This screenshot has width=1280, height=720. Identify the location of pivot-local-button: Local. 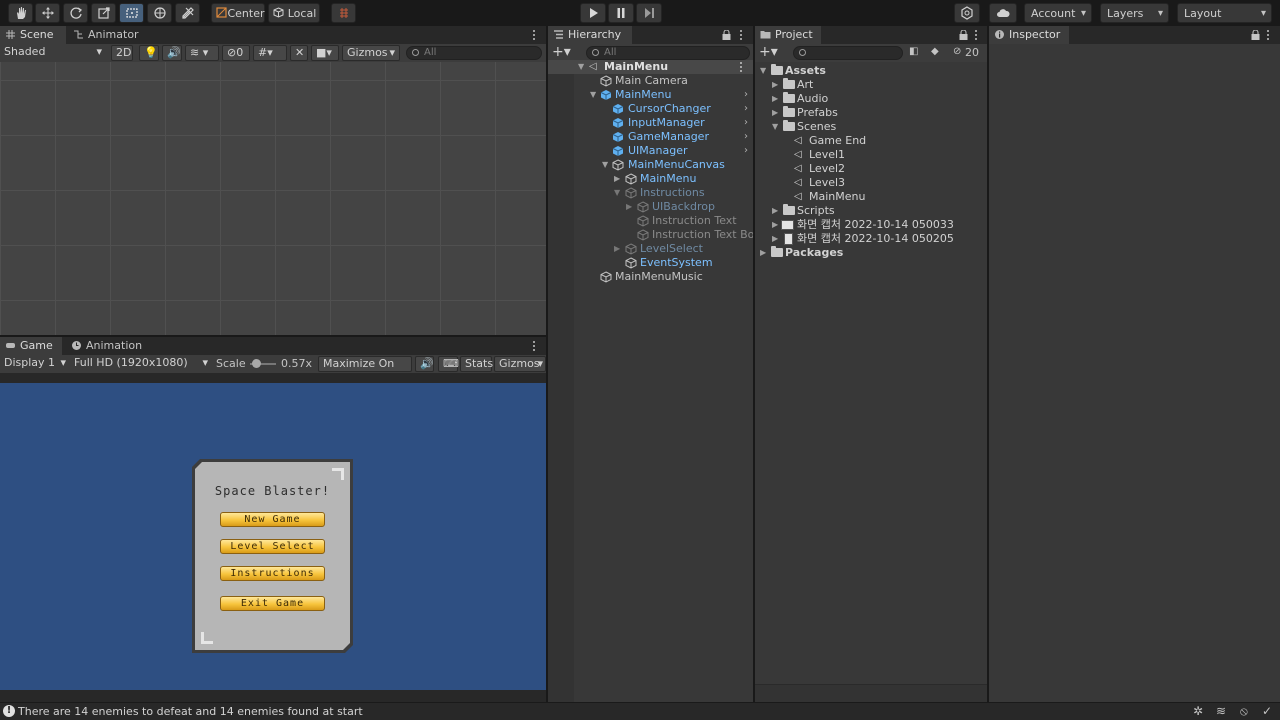
(294, 13).